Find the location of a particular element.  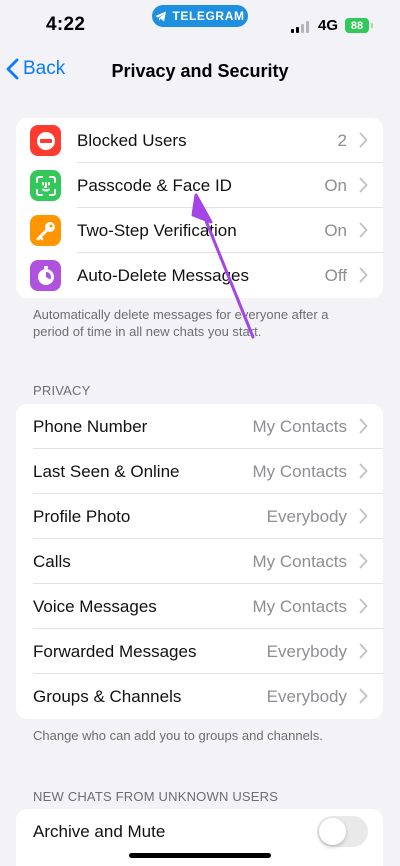

toggle-knob is located at coordinates (332, 831).